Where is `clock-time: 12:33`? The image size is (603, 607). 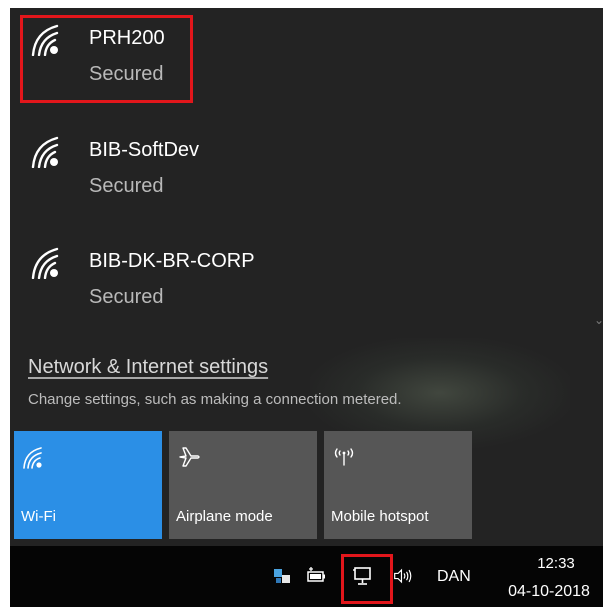 clock-time: 12:33 is located at coordinates (556, 564).